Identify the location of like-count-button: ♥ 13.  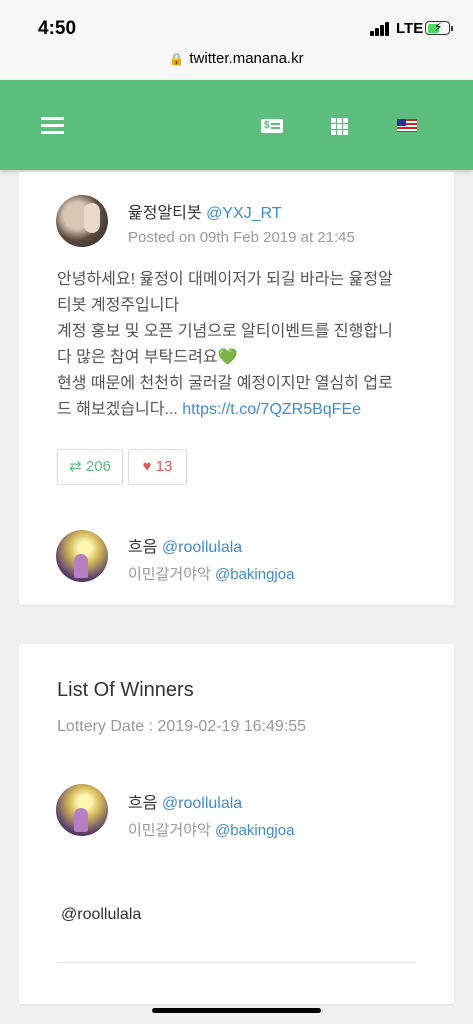
(157, 467).